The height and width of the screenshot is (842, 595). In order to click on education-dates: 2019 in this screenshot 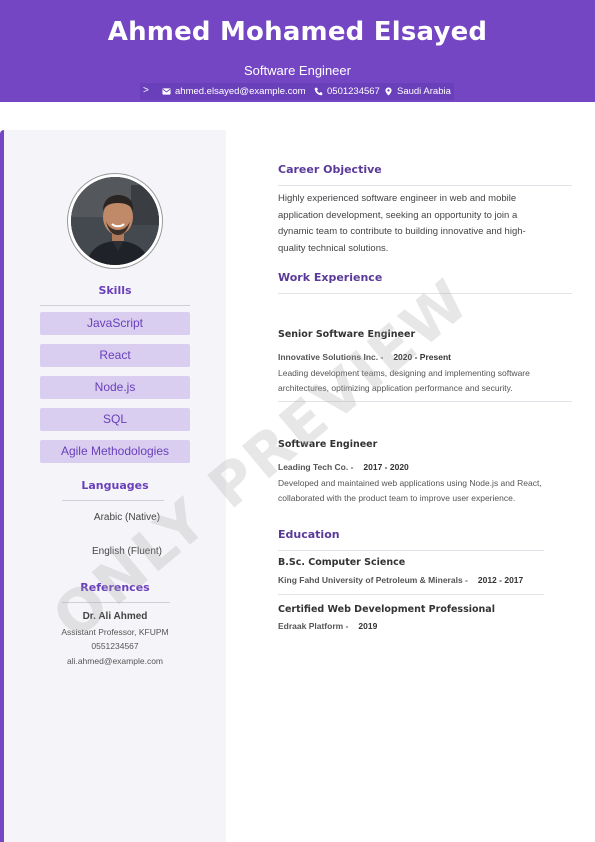, I will do `click(368, 626)`.